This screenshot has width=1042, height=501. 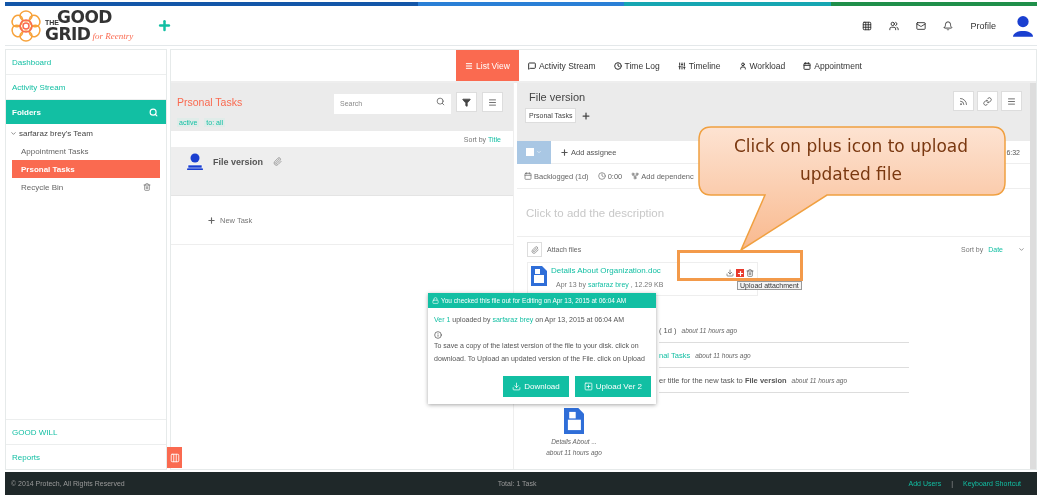 I want to click on folder-item: Appointment Tasks, so click(x=86, y=151).